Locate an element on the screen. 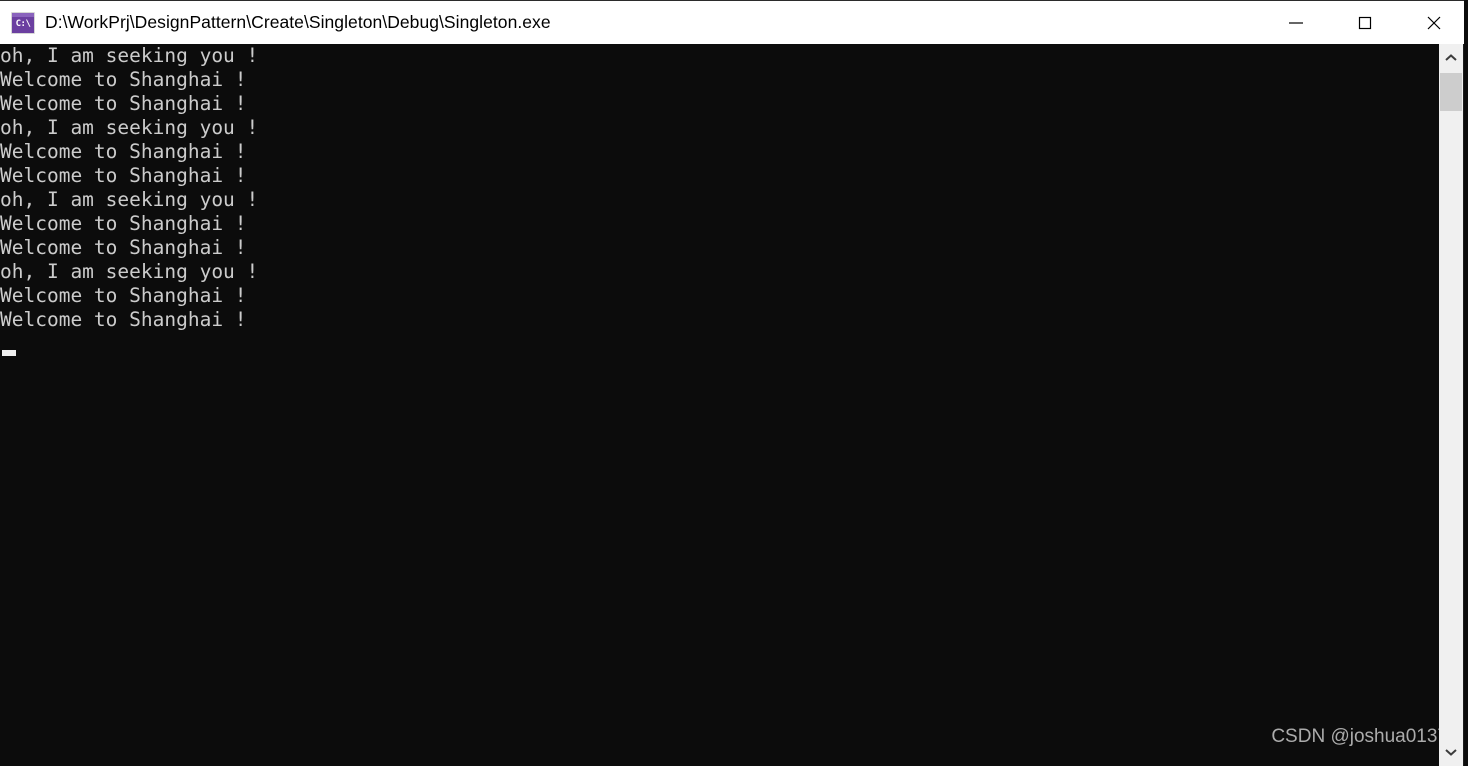 The image size is (1468, 766). window-controls is located at coordinates (1364, 23).